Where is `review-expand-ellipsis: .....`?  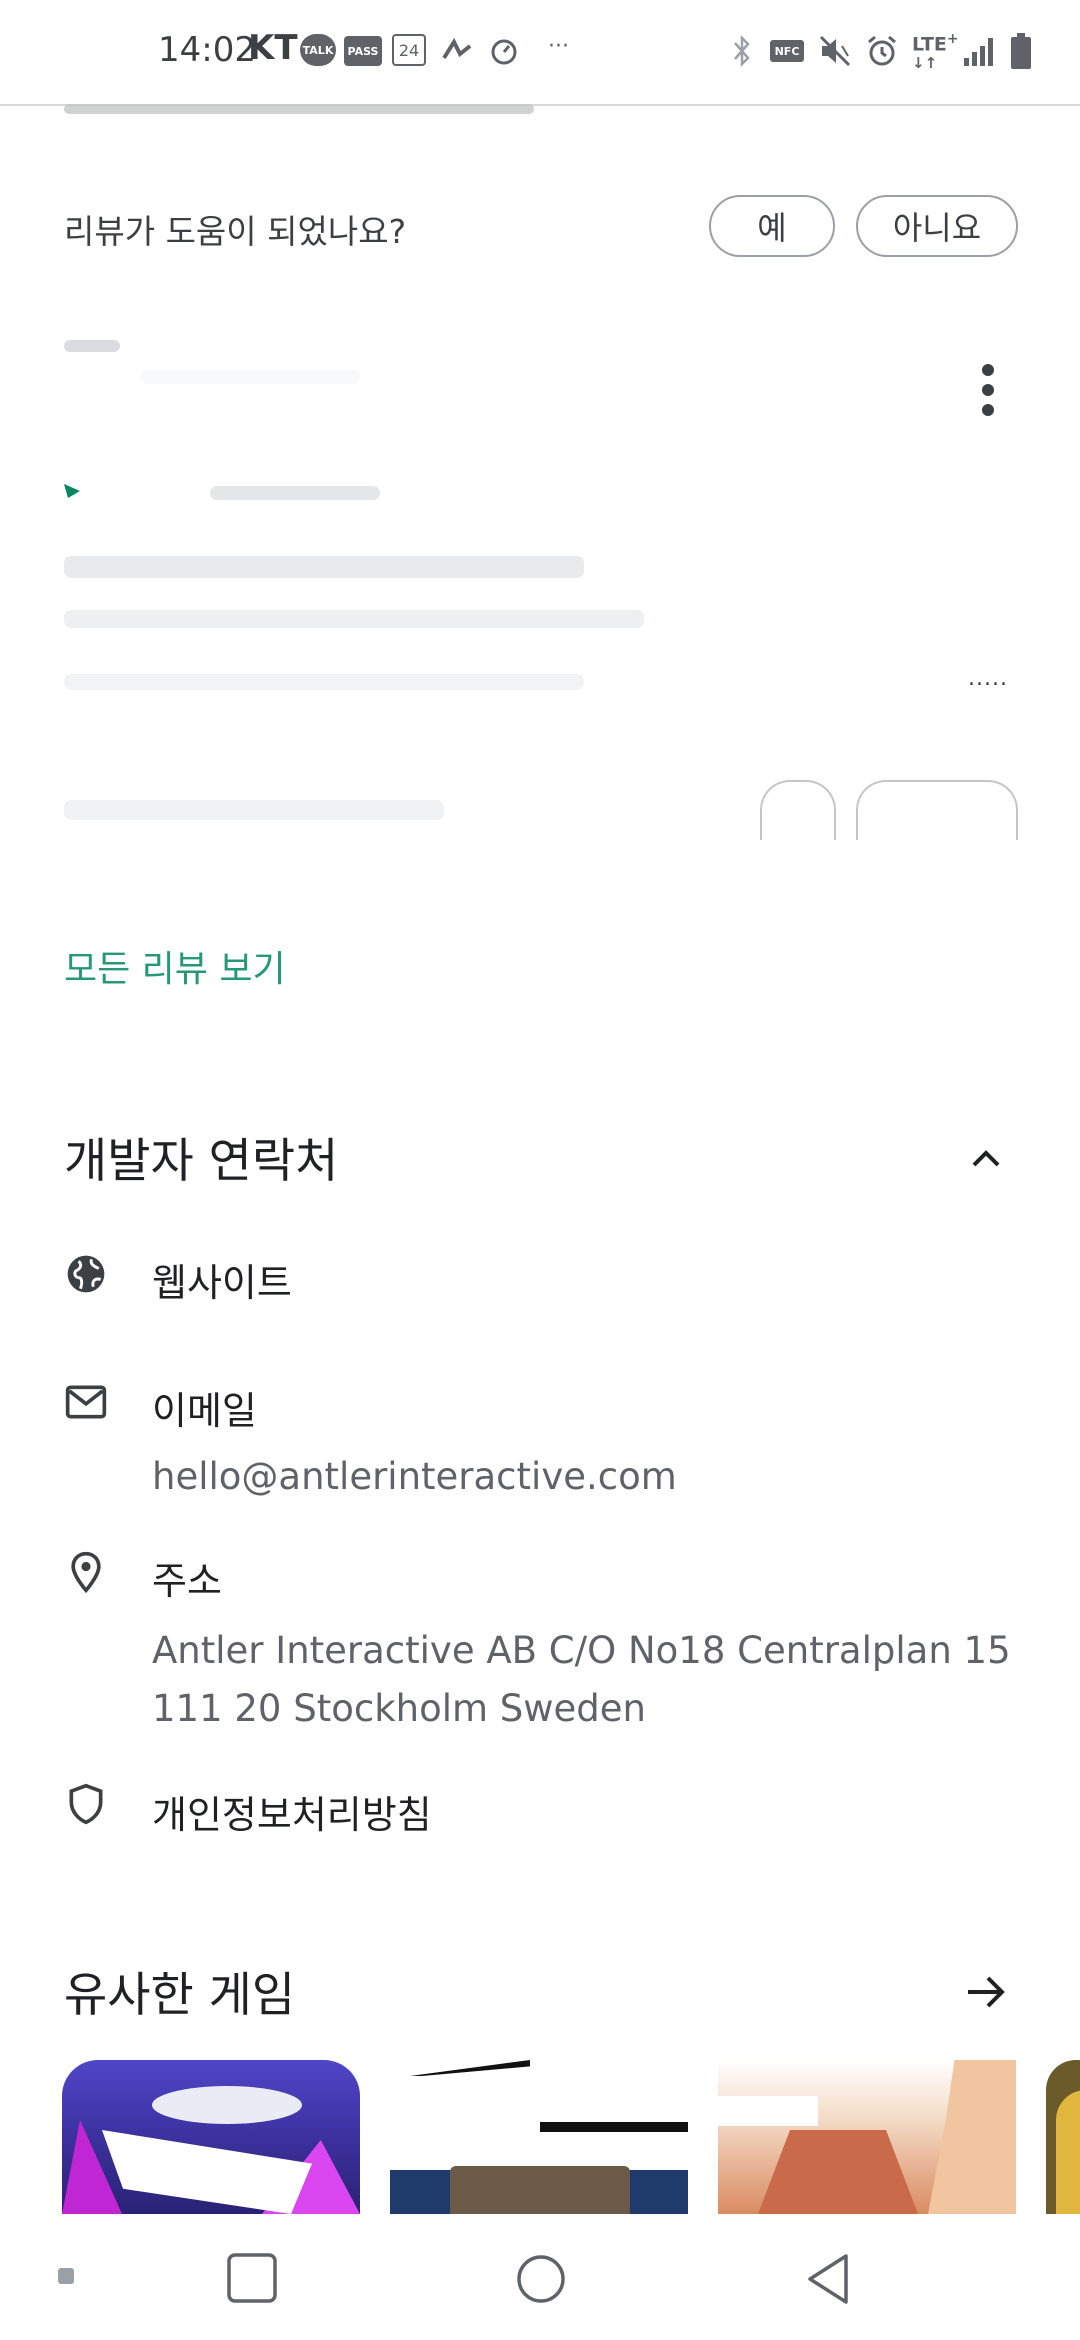 review-expand-ellipsis: ..... is located at coordinates (988, 678).